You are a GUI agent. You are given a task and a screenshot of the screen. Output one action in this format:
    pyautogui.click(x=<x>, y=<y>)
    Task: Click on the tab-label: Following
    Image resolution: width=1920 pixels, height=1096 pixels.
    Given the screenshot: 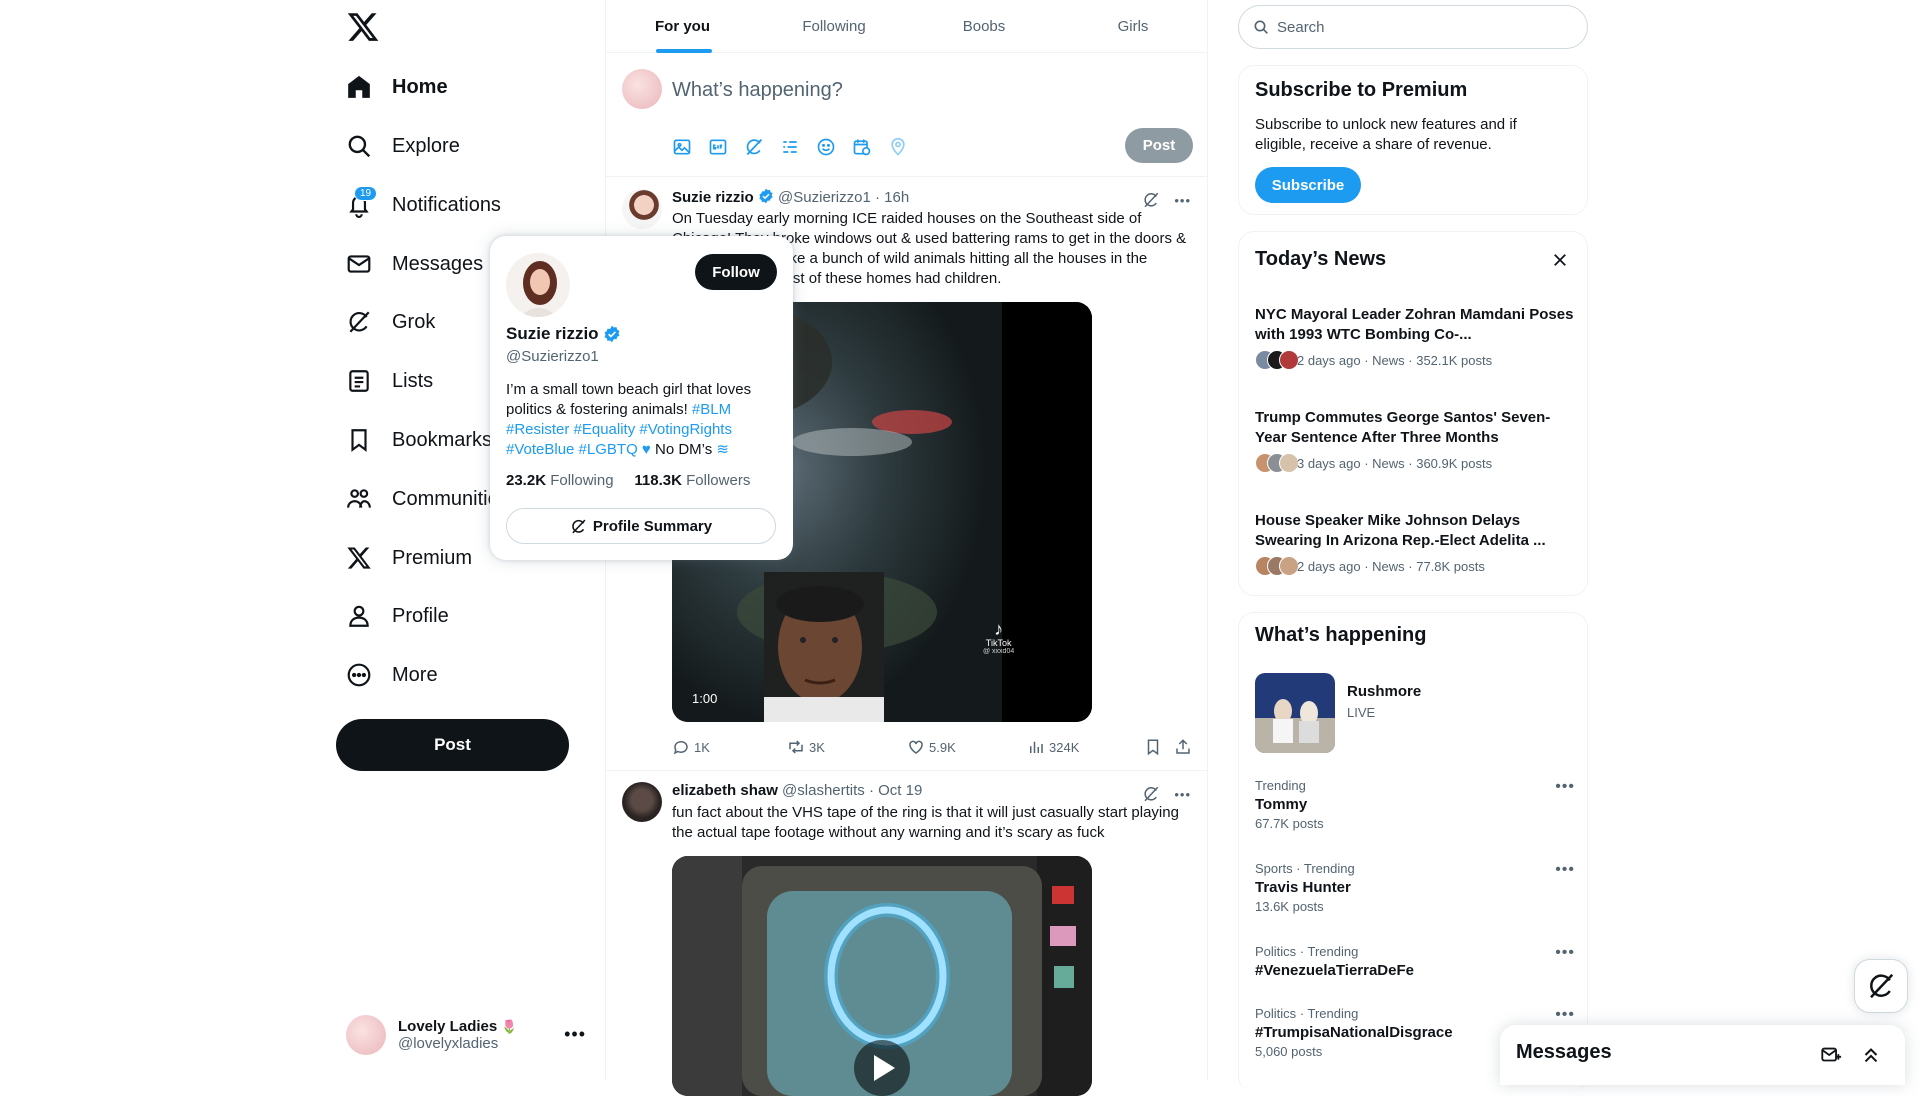 What is the action you would take?
    pyautogui.click(x=834, y=26)
    